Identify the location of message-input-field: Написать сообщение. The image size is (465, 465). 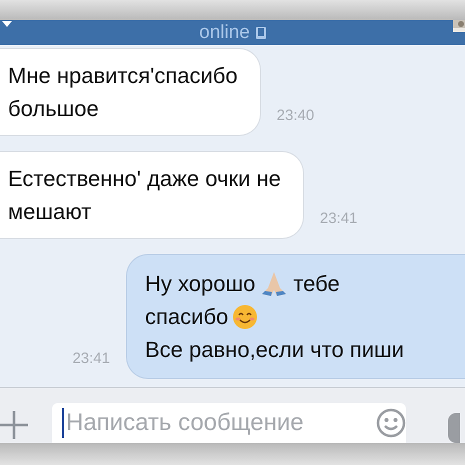
(229, 423).